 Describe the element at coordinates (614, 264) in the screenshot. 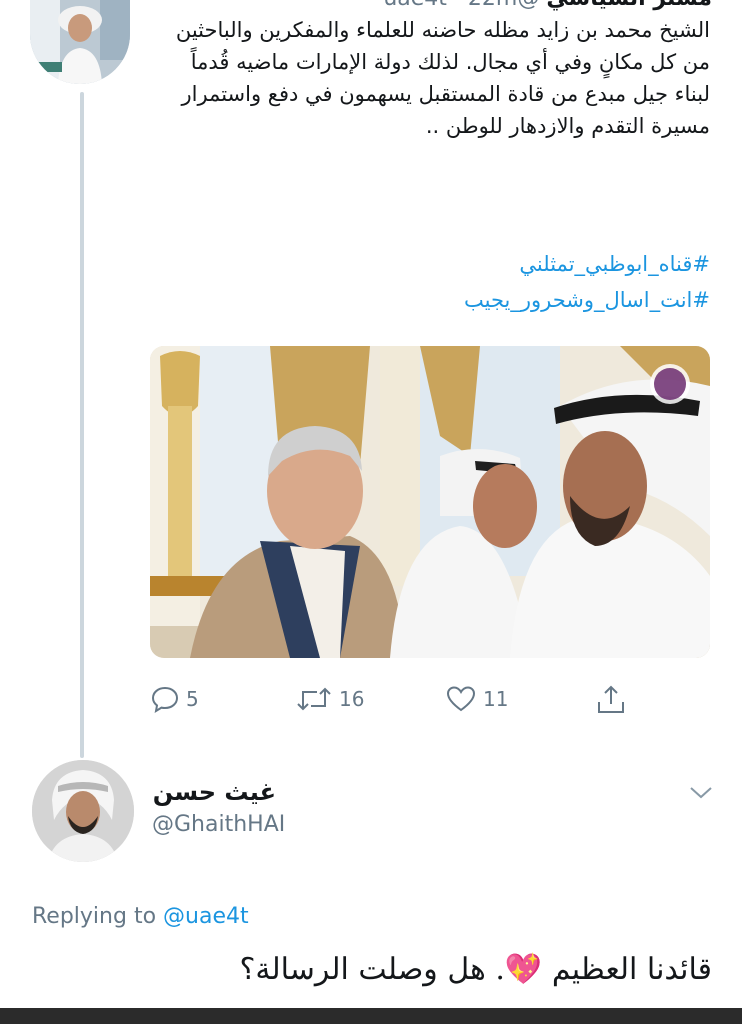

I see `hashtag-link-1: #قناه_ابوظبي_تمثلني` at that location.